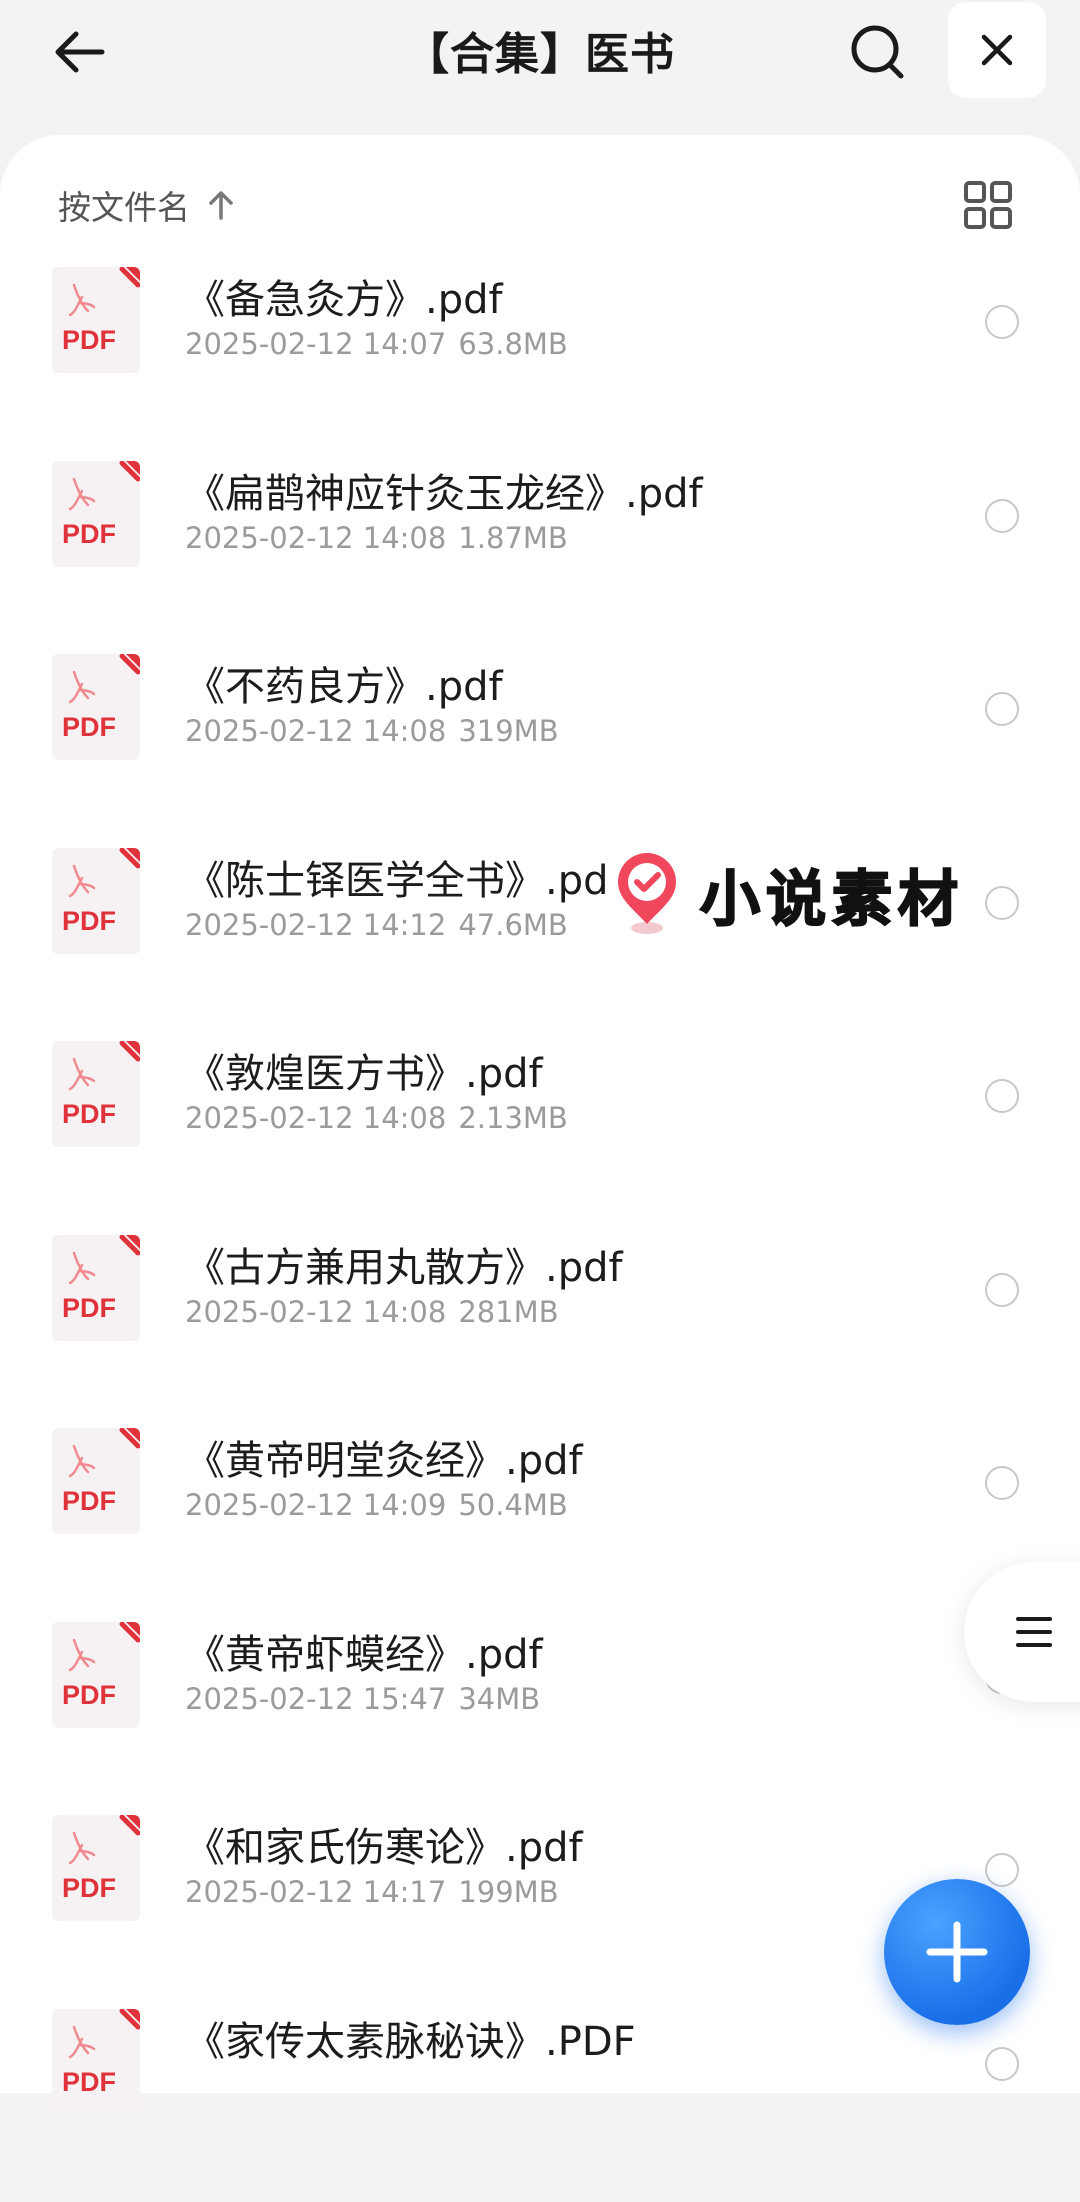 This screenshot has height=2202, width=1080. Describe the element at coordinates (316, 1698) in the screenshot. I see `file-date: 2025-02-12 15:47` at that location.